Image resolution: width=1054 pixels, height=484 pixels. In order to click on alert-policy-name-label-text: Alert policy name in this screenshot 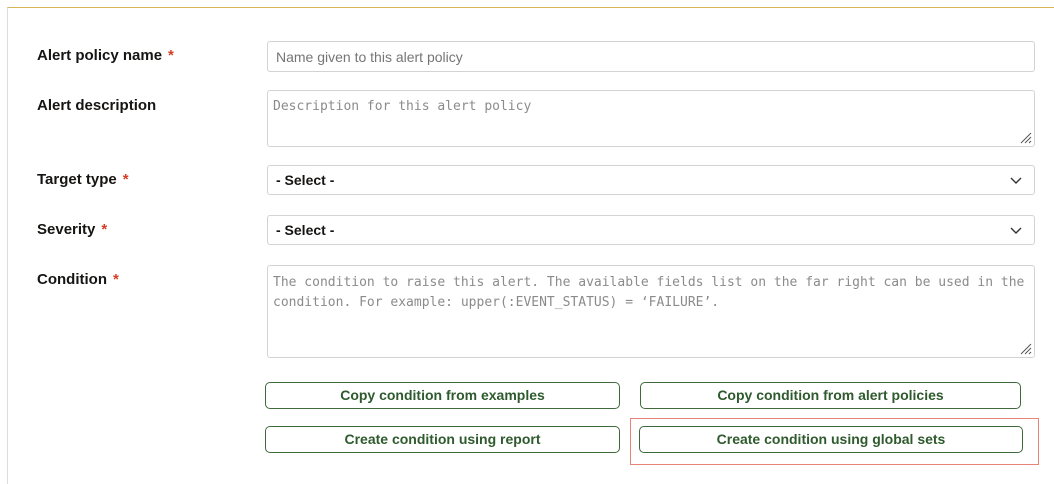, I will do `click(100, 55)`.